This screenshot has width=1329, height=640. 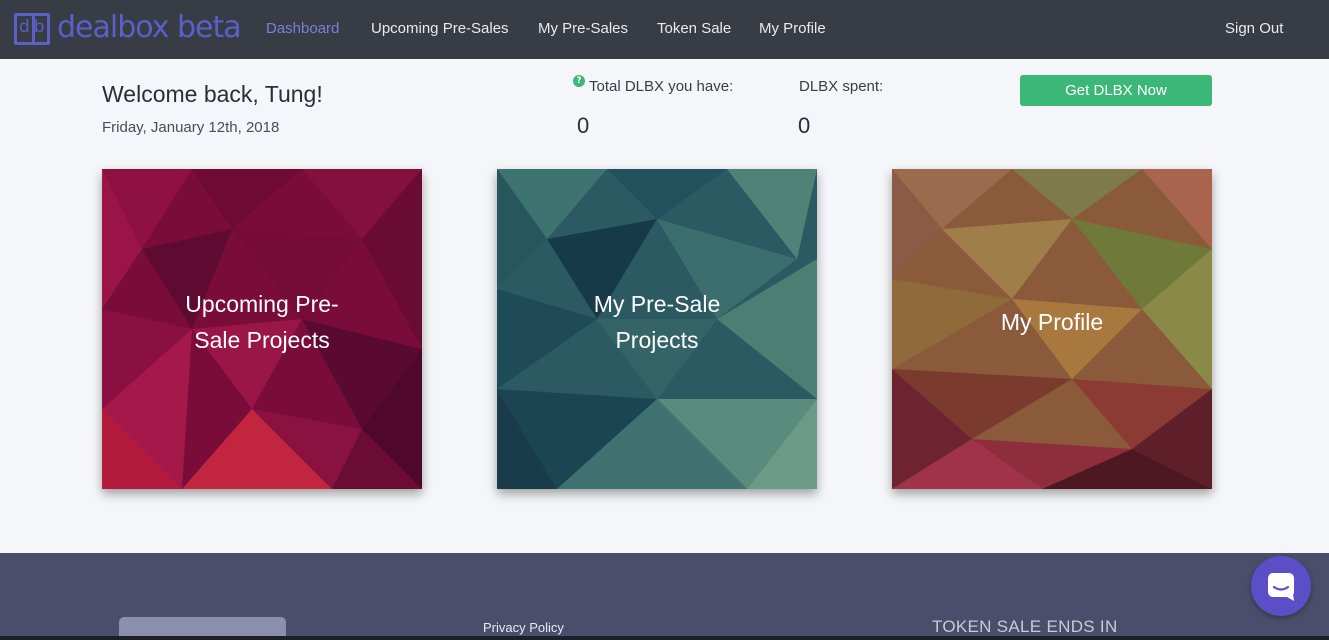 I want to click on dlbx-spent-label: DLBX spent:, so click(x=841, y=86).